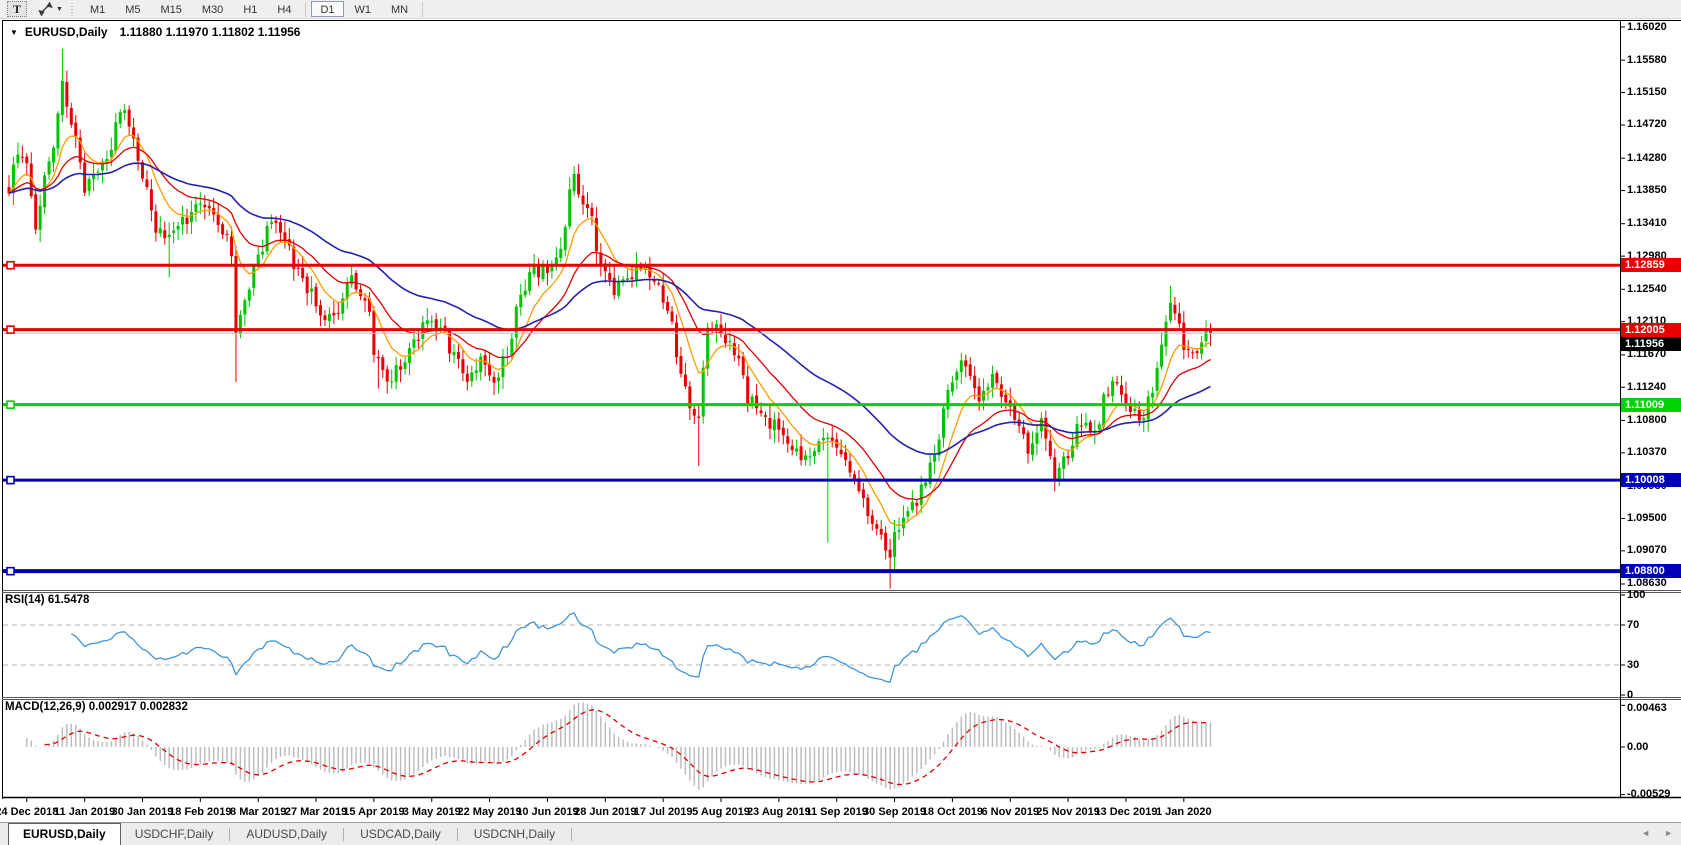 The image size is (1681, 845). Describe the element at coordinates (17, 9) in the screenshot. I see `text-tool-button: T` at that location.